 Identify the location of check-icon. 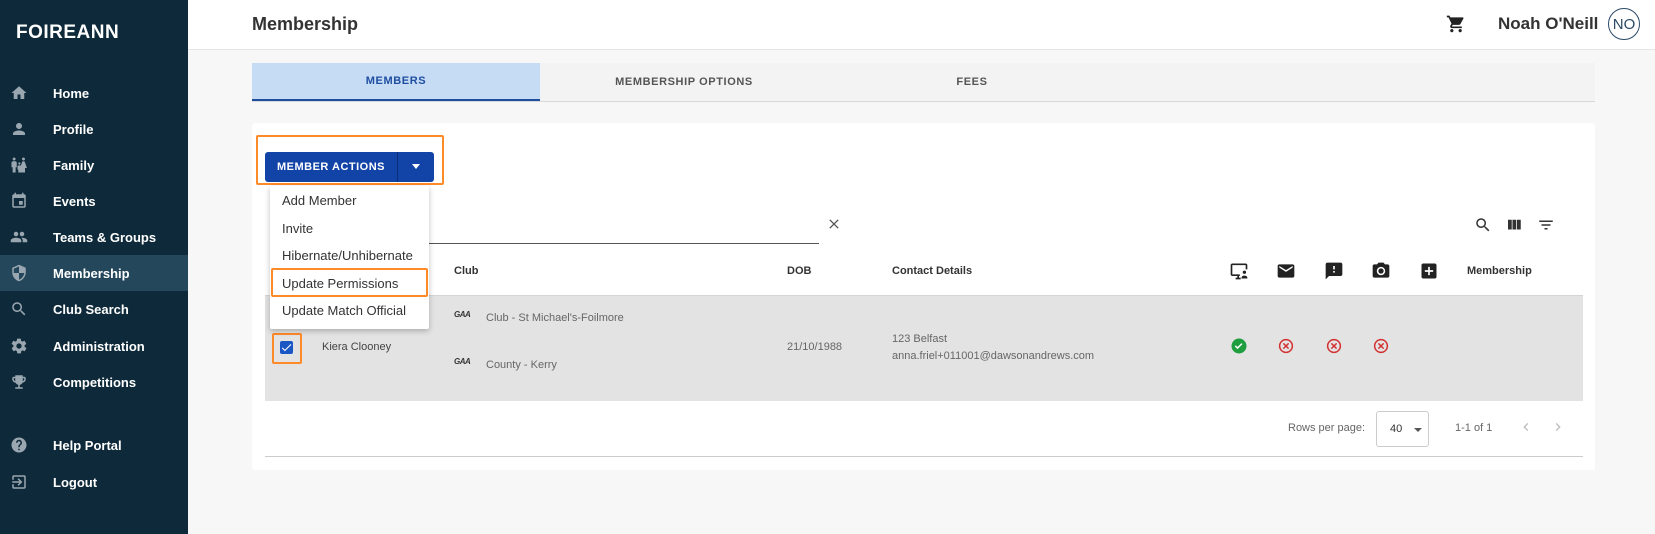
(286, 348).